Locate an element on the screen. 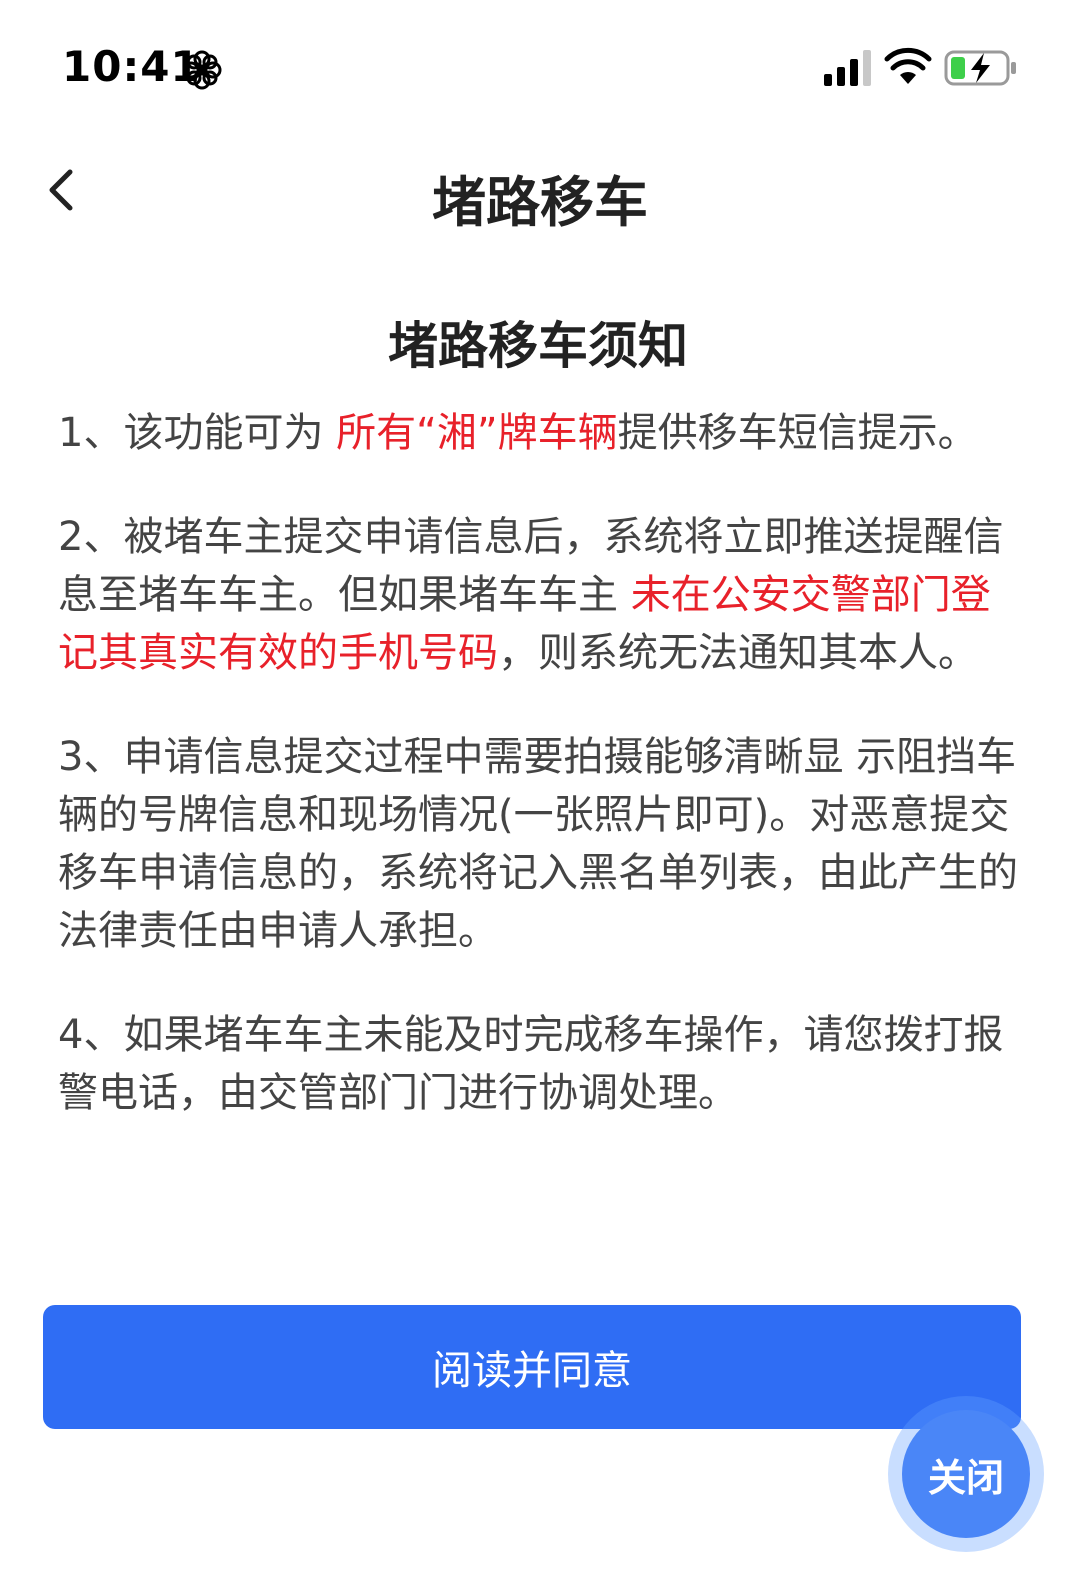  page-title: 堵路移车 is located at coordinates (540, 202).